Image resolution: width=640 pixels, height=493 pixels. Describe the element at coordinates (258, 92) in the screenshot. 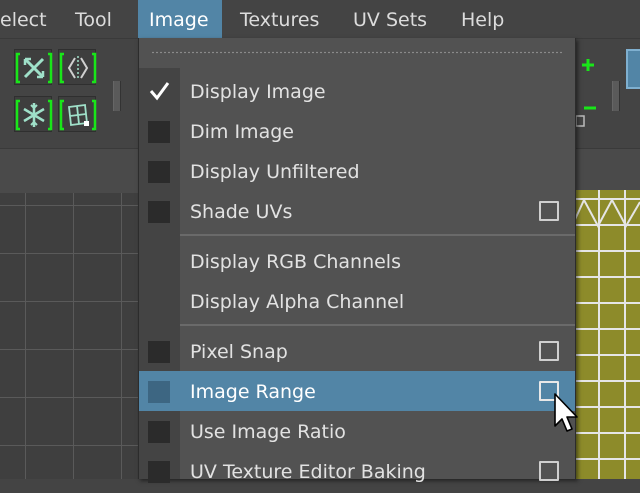

I see `menu-item-label: Display Image` at that location.